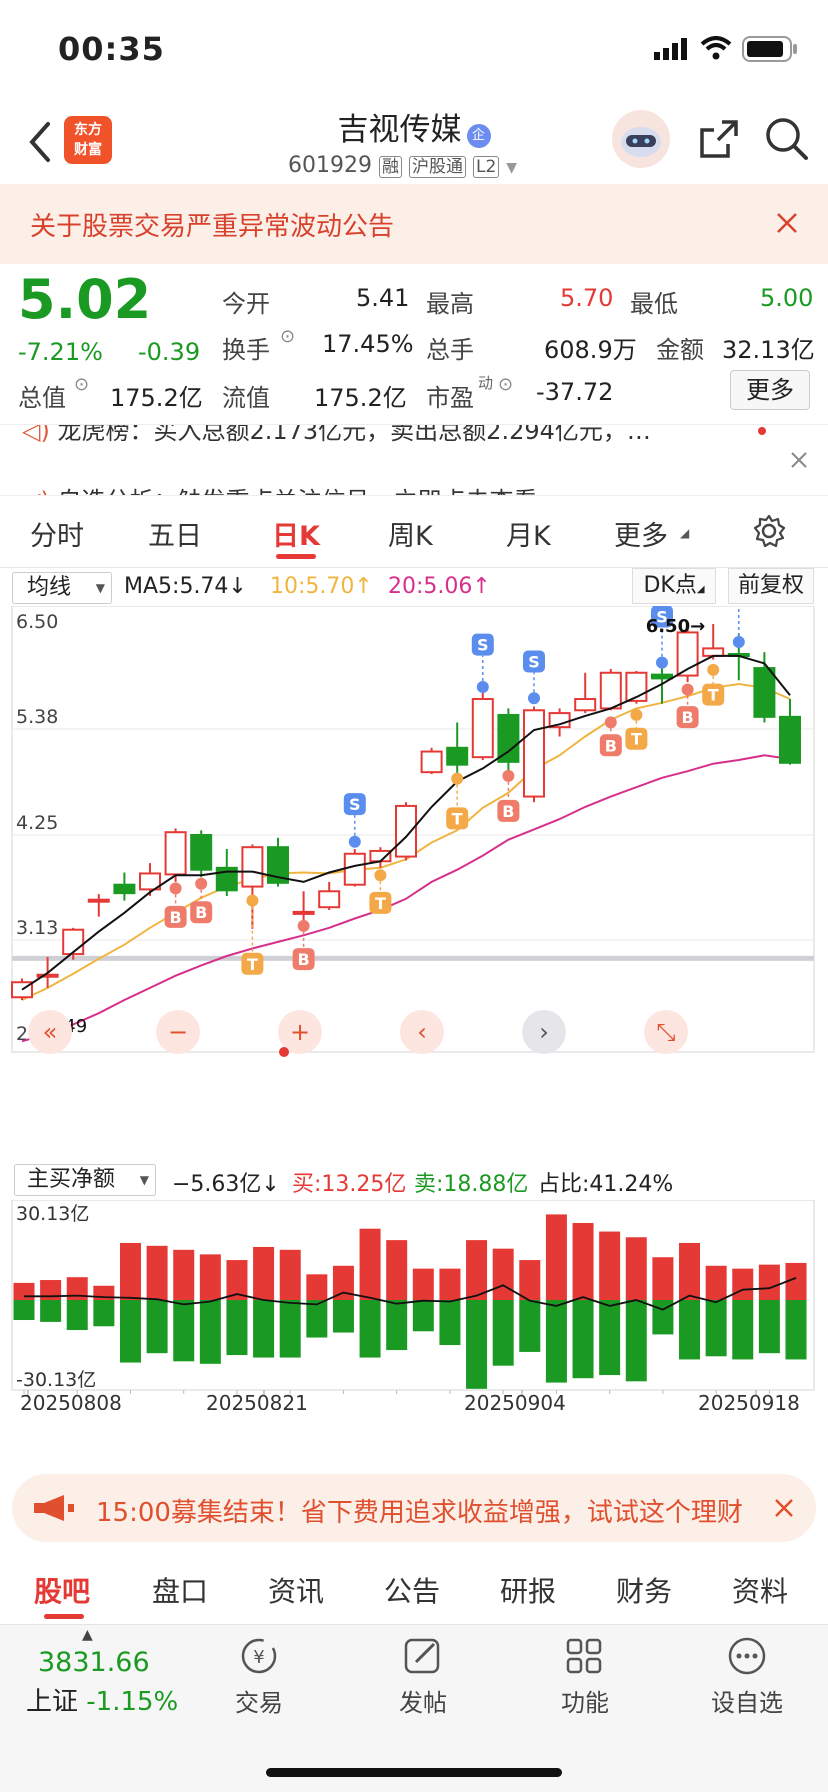  I want to click on stock-code: 601929, so click(330, 165).